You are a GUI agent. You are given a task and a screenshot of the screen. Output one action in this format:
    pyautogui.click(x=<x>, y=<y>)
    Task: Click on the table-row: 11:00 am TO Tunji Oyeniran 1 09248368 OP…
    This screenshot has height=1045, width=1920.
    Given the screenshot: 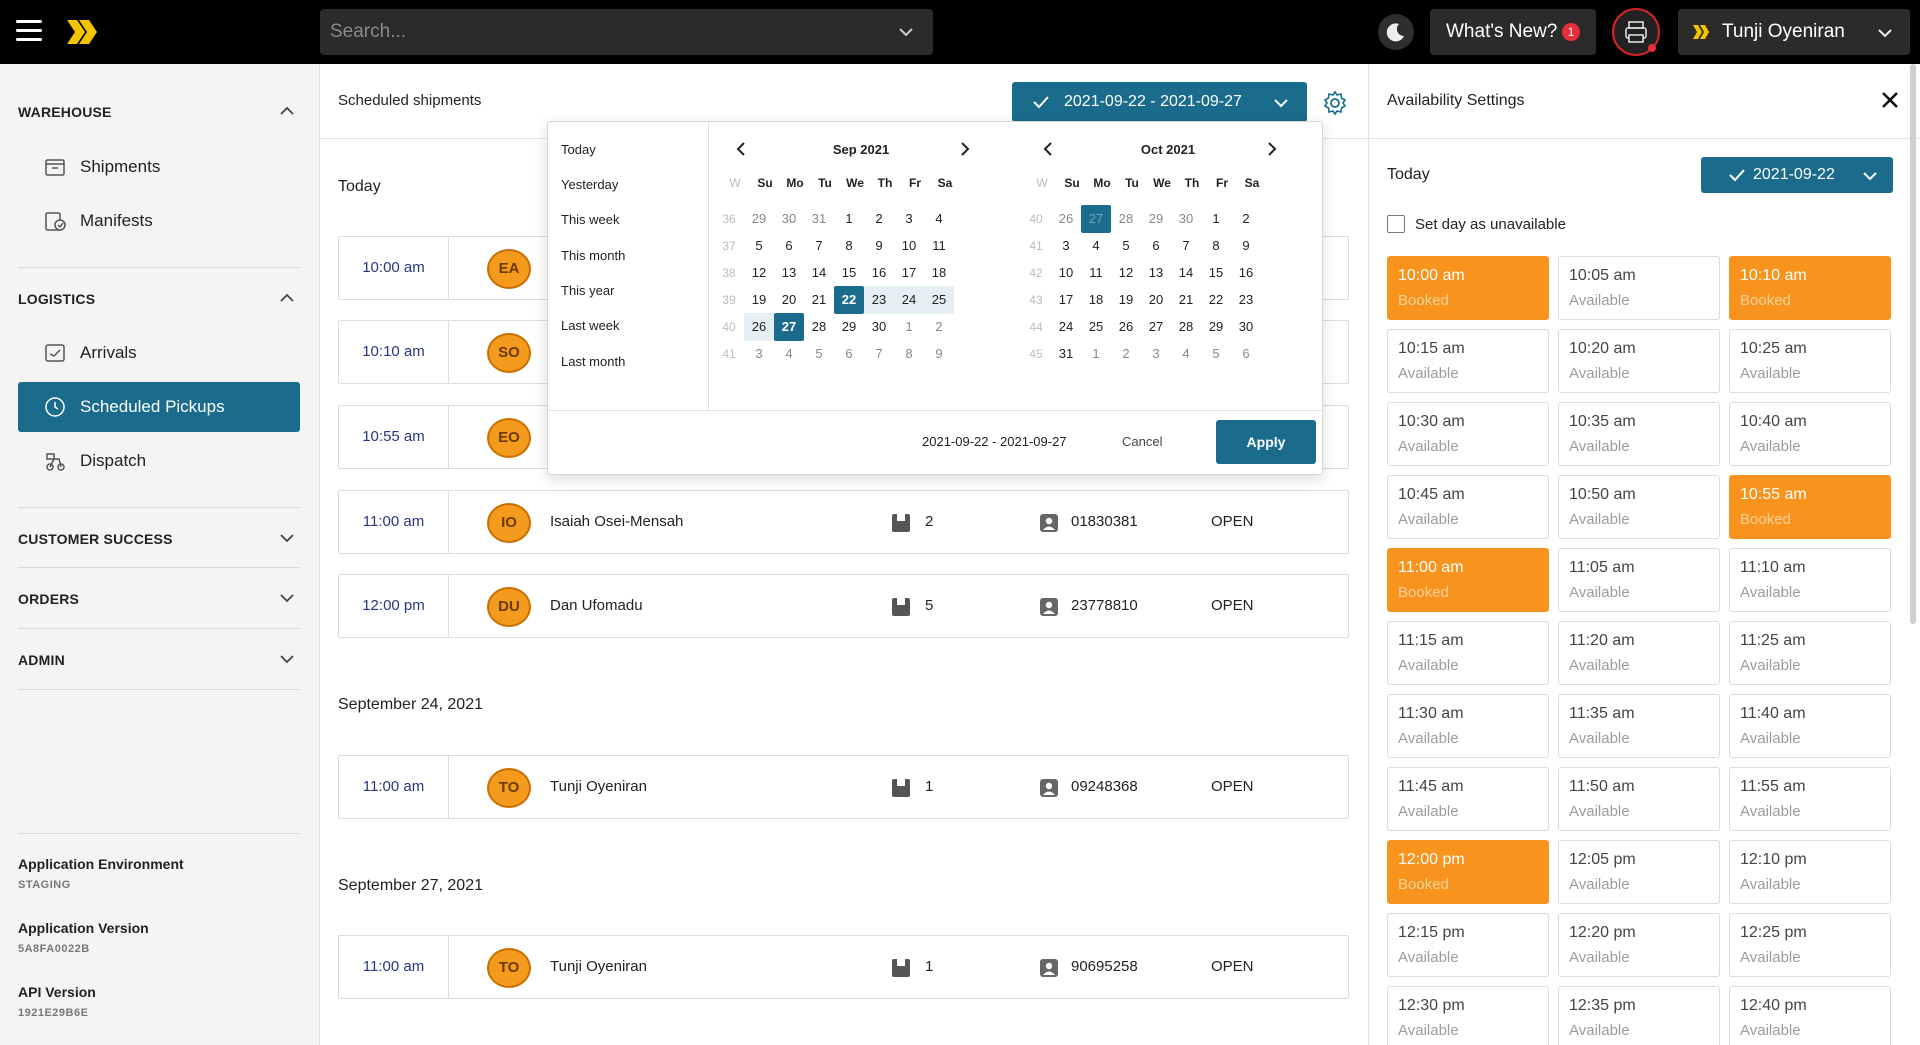 What is the action you would take?
    pyautogui.click(x=843, y=787)
    